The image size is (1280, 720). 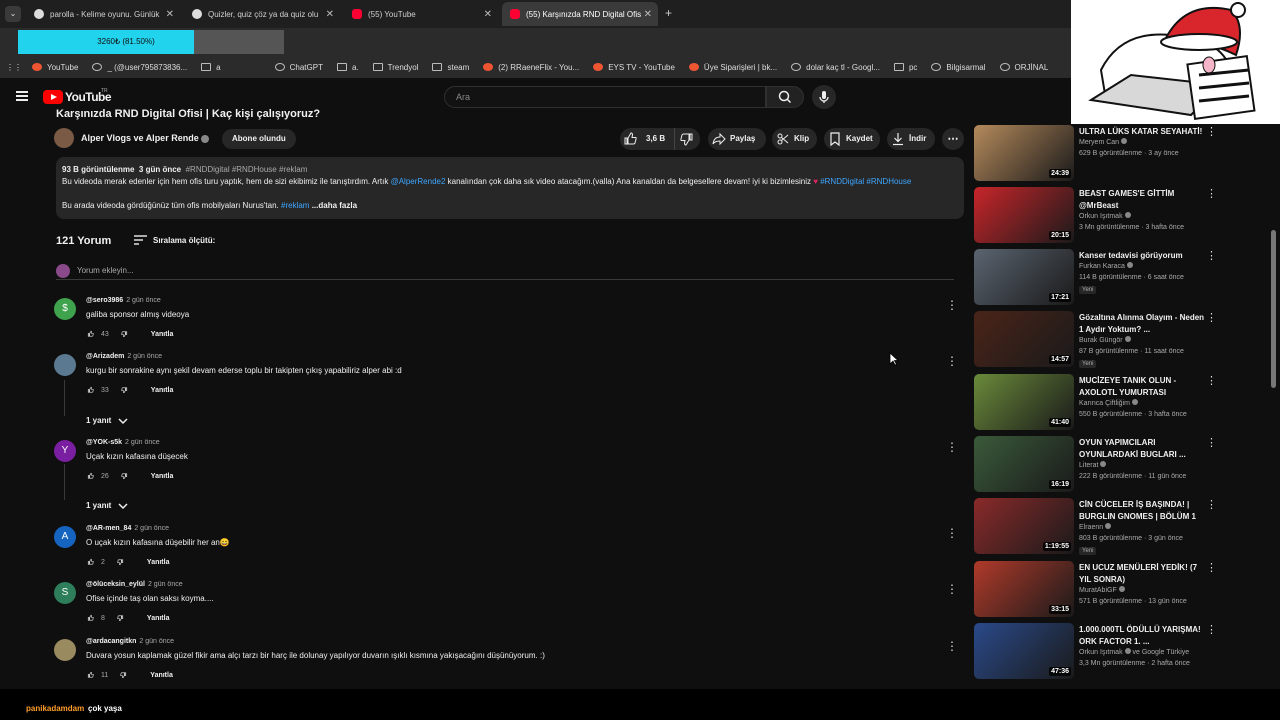 I want to click on tab-youtube: (55) YouTube ✕, so click(x=421, y=14).